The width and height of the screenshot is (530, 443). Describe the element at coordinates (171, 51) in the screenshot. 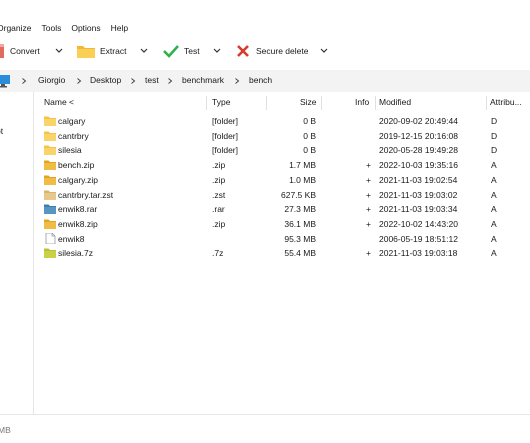

I see `checkmark-icon` at that location.